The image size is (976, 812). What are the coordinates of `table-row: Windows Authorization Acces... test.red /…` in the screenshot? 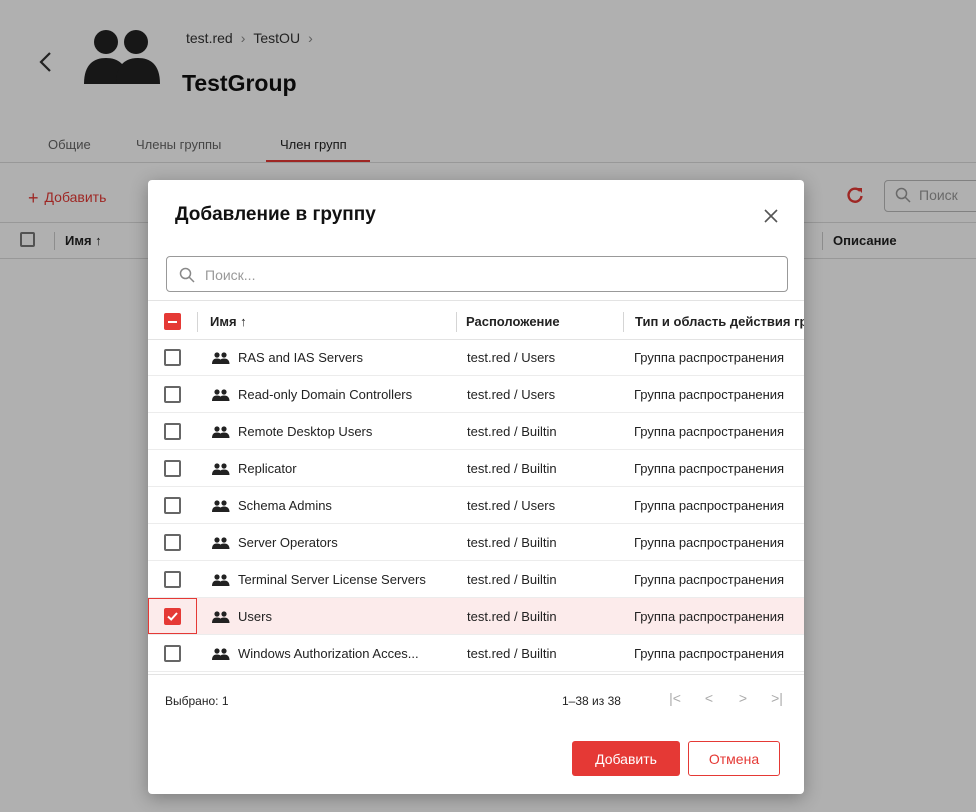 It's located at (476, 653).